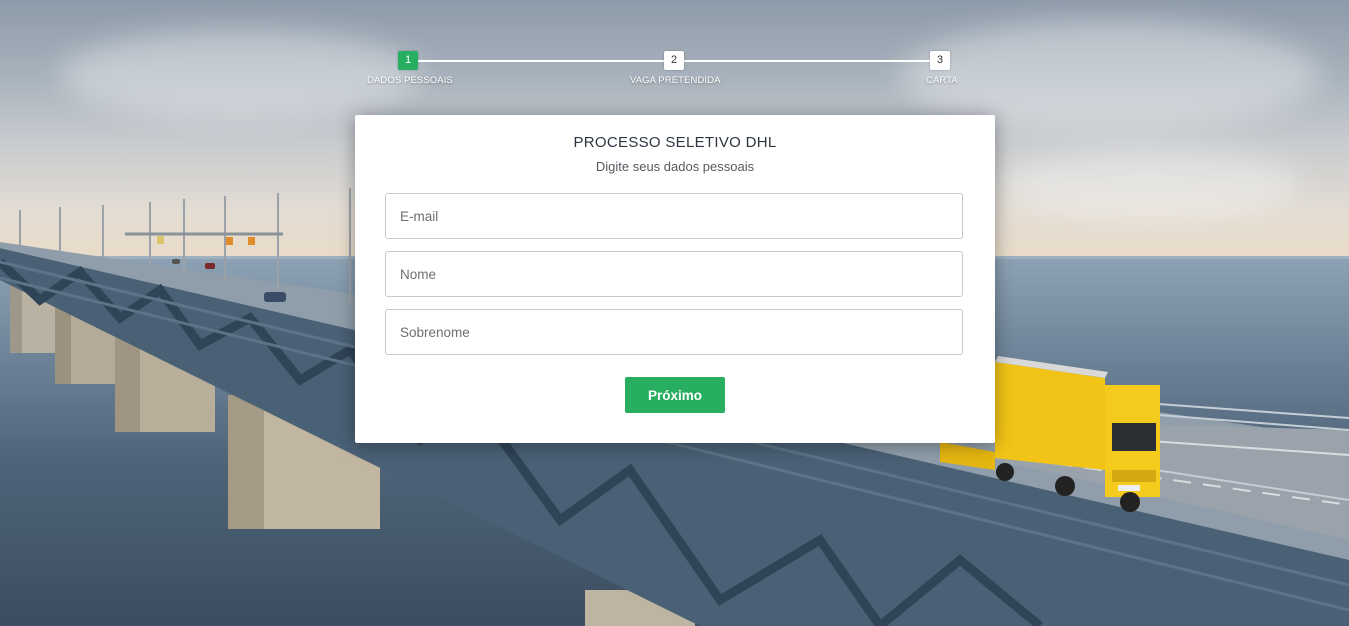 This screenshot has height=626, width=1349. I want to click on step-3-label: CARTA, so click(942, 80).